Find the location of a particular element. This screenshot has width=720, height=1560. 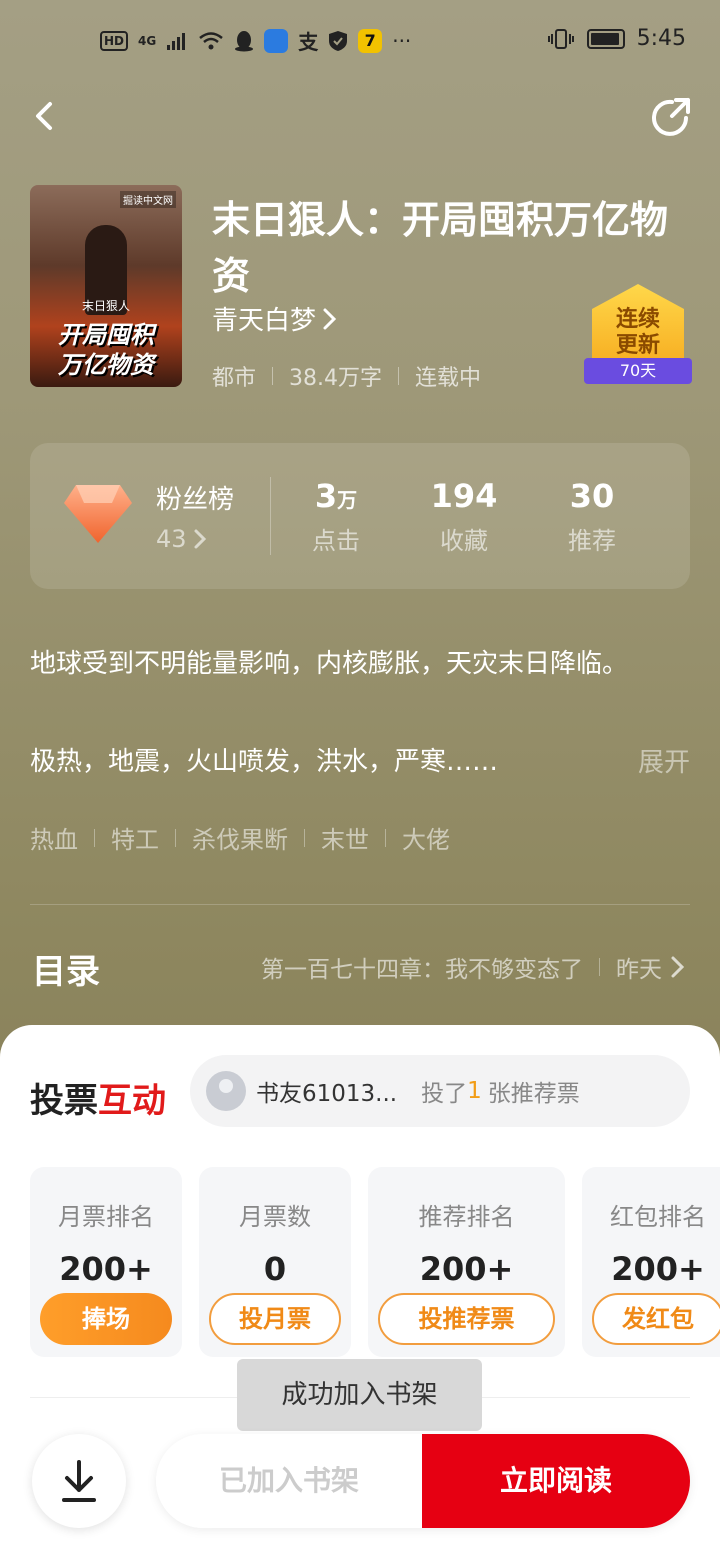

signal-icon is located at coordinates (176, 41).